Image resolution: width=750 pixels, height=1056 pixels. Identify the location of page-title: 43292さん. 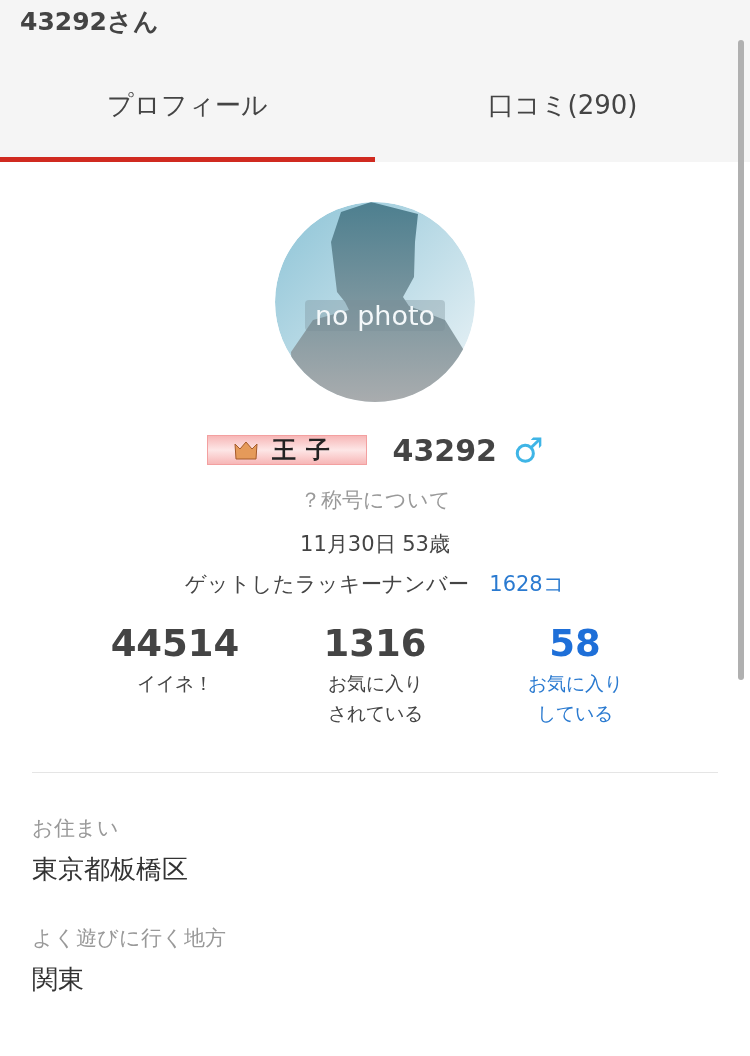
(90, 22).